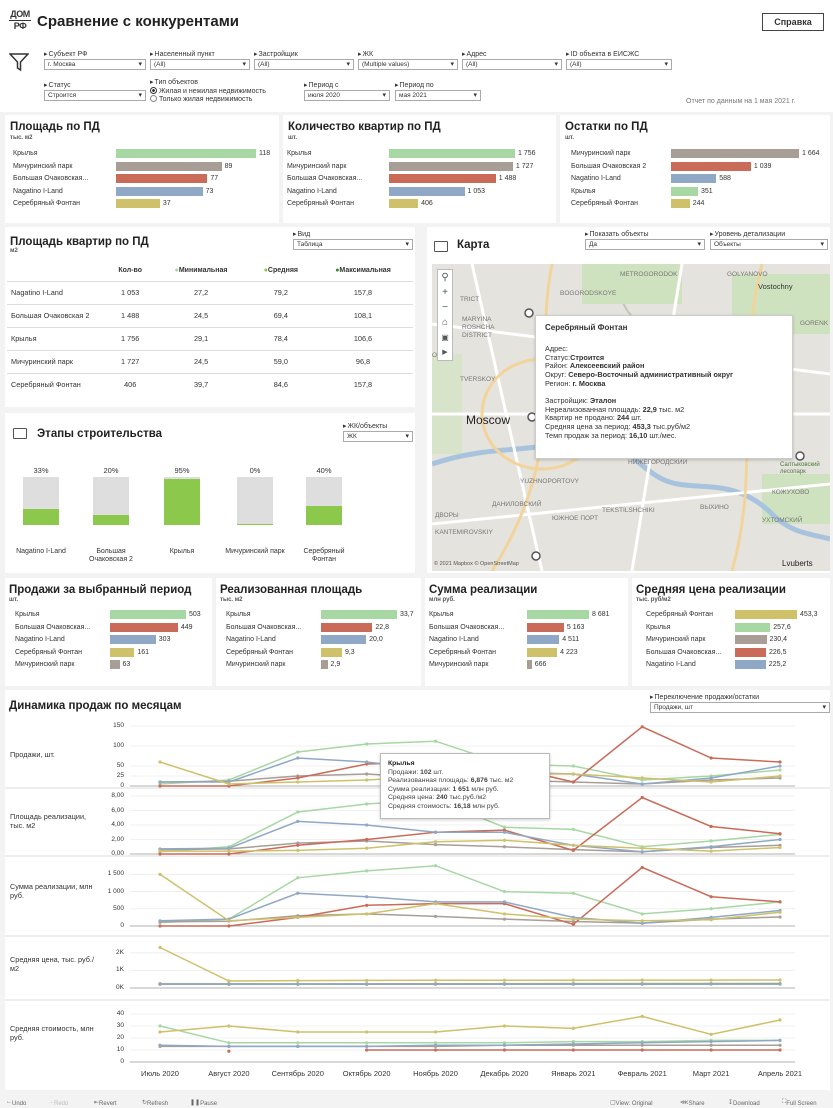 This screenshot has width=833, height=1108. What do you see at coordinates (58, 1103) in the screenshot?
I see `redo-button: → Redo` at bounding box center [58, 1103].